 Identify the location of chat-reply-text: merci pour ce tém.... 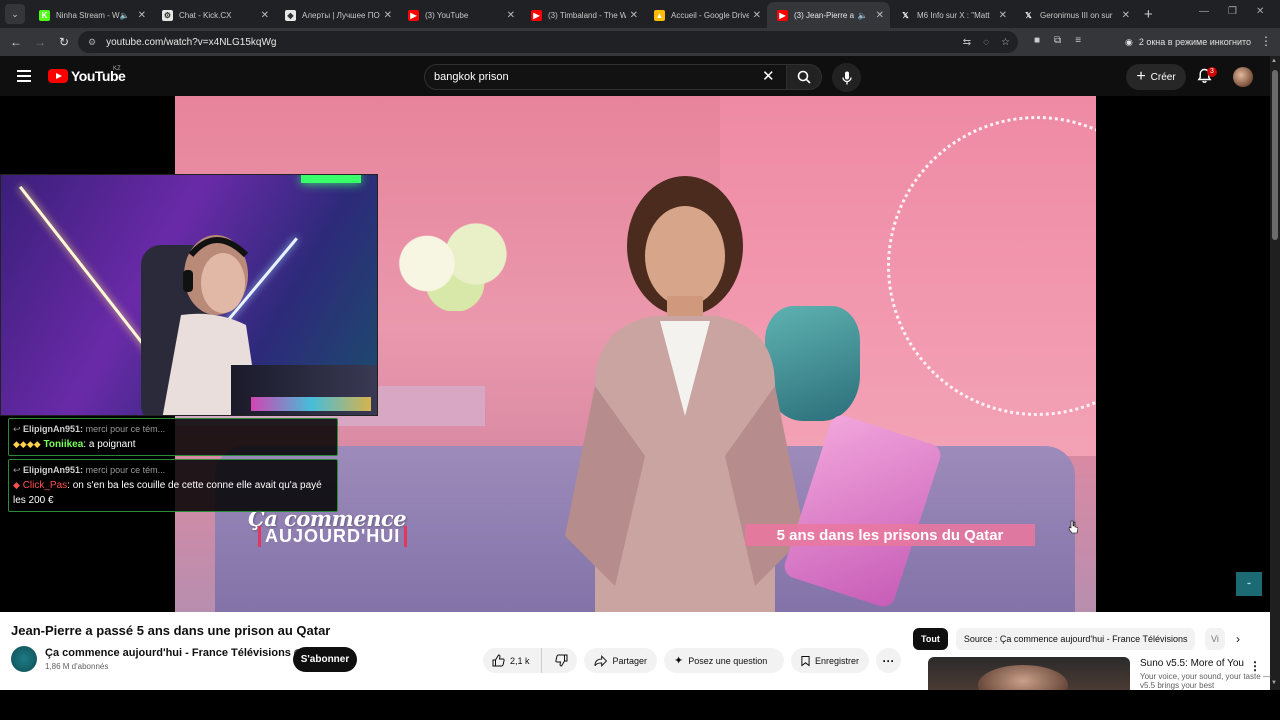
(125, 429).